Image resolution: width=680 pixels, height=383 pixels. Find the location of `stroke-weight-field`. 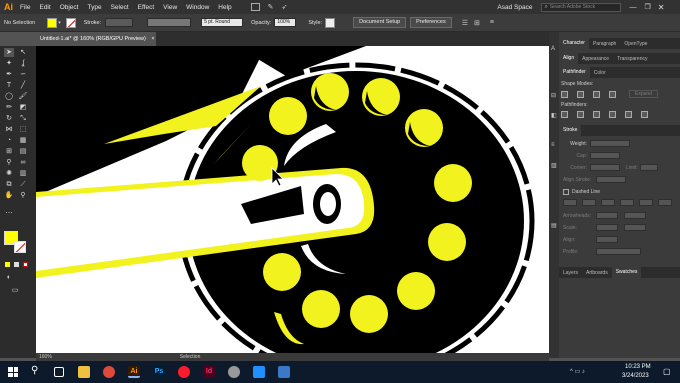

stroke-weight-field is located at coordinates (119, 22).